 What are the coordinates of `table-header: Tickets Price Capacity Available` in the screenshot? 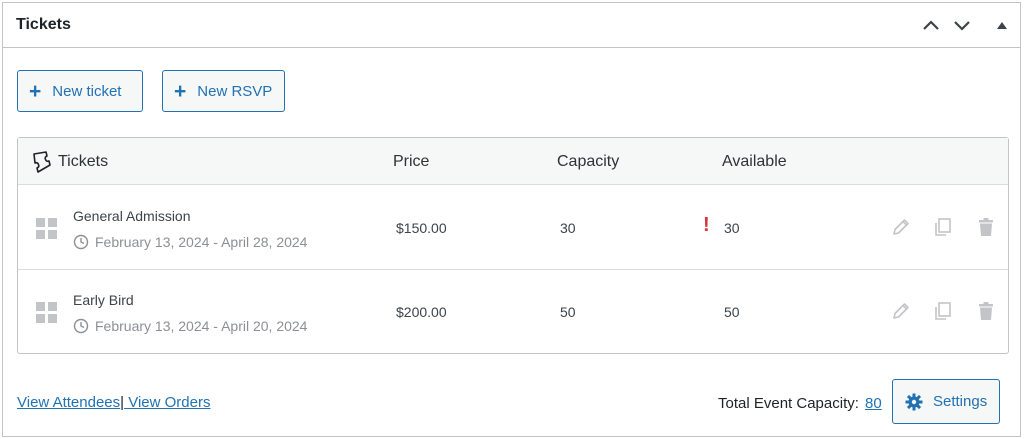 It's located at (513, 161).